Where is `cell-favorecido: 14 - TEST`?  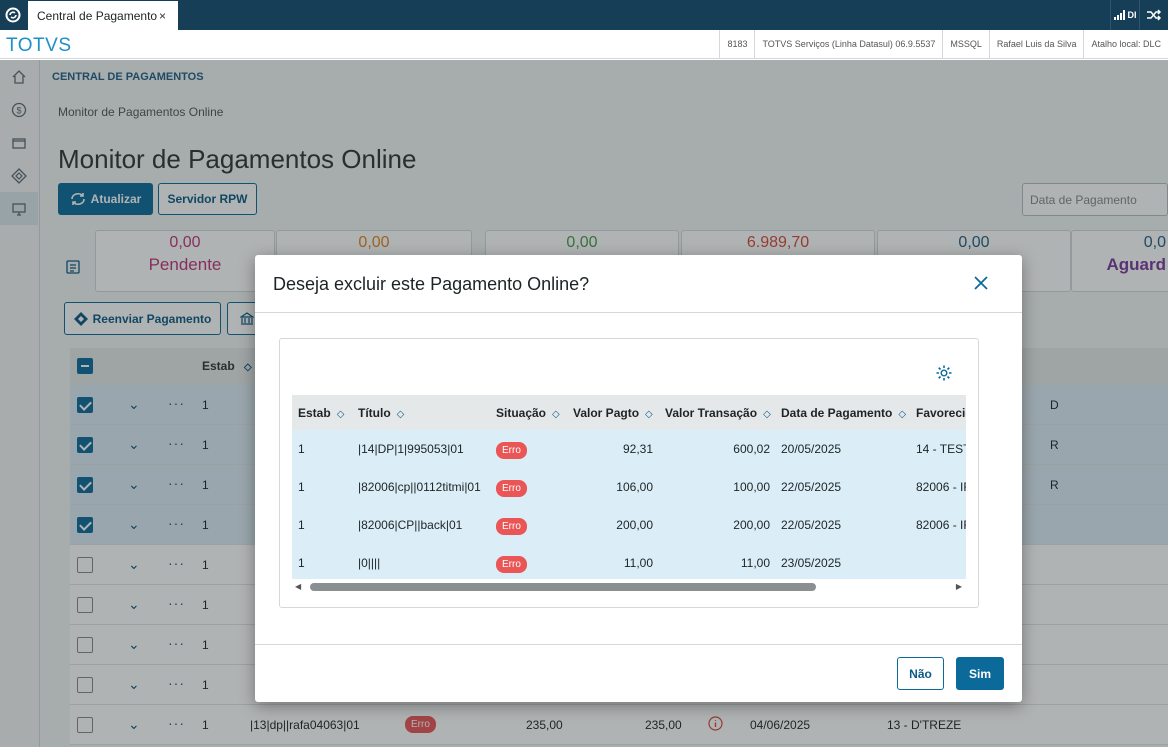 cell-favorecido: 14 - TEST is located at coordinates (941, 449).